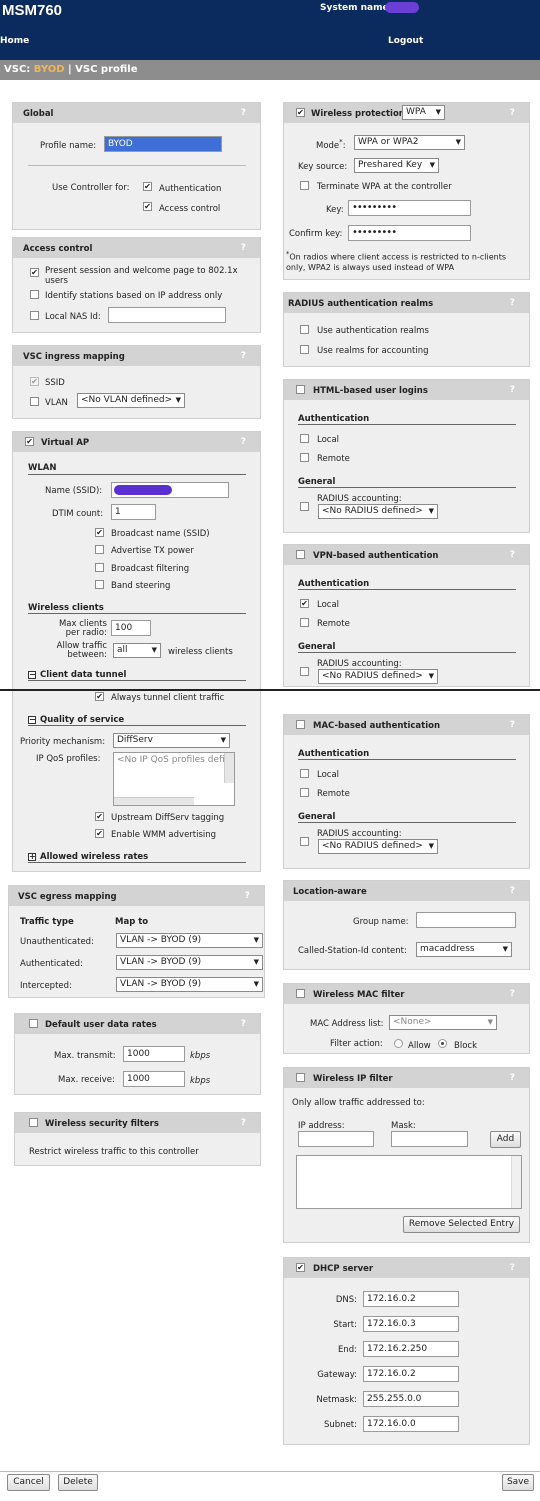  Describe the element at coordinates (411, 1399) in the screenshot. I see `netmask-input: 255.255.0.0` at that location.